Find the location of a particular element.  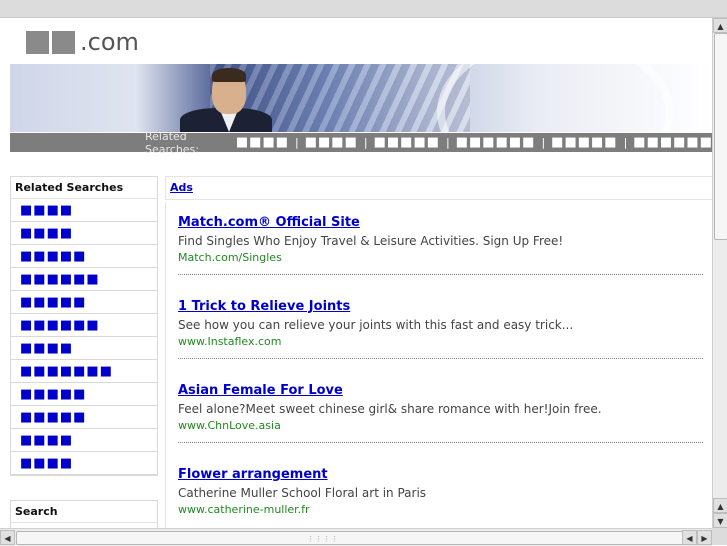

scroll-right-icon: ▶ is located at coordinates (704, 537).